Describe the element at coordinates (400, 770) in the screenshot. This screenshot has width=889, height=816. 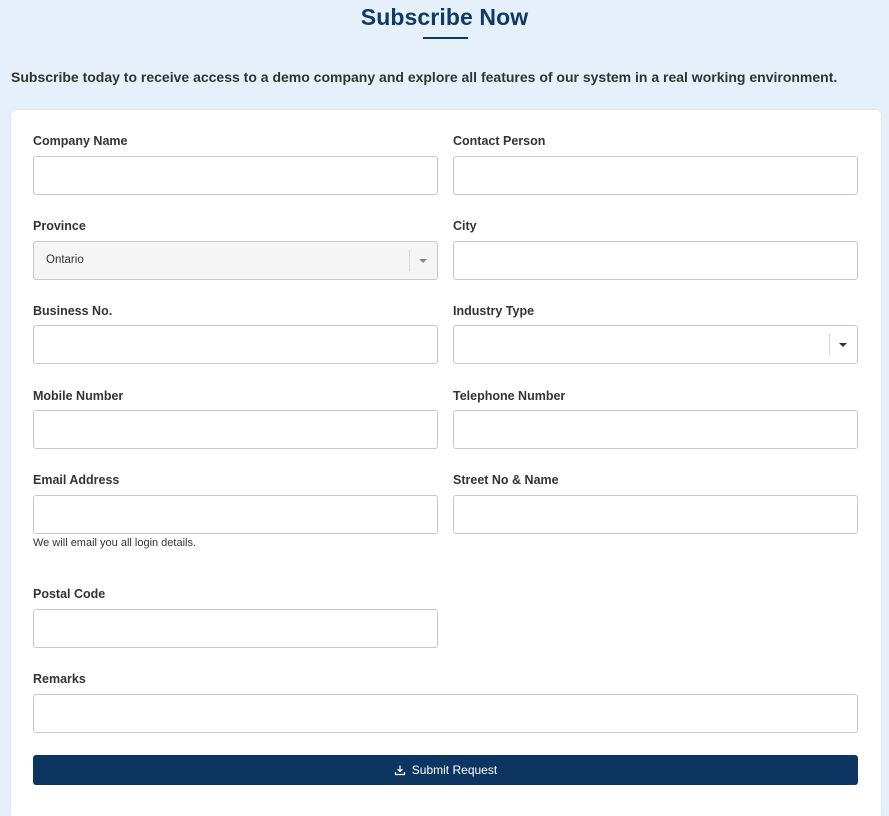
I see `download-icon` at that location.